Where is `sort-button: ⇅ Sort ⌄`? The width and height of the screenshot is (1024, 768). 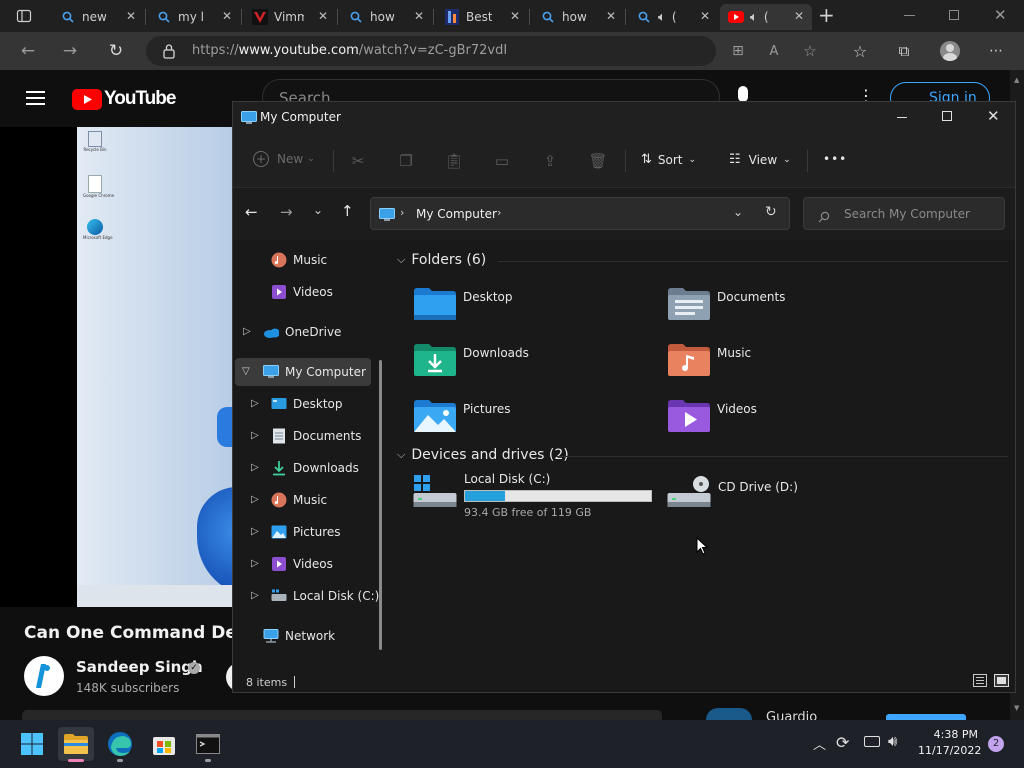 sort-button: ⇅ Sort ⌄ is located at coordinates (668, 159).